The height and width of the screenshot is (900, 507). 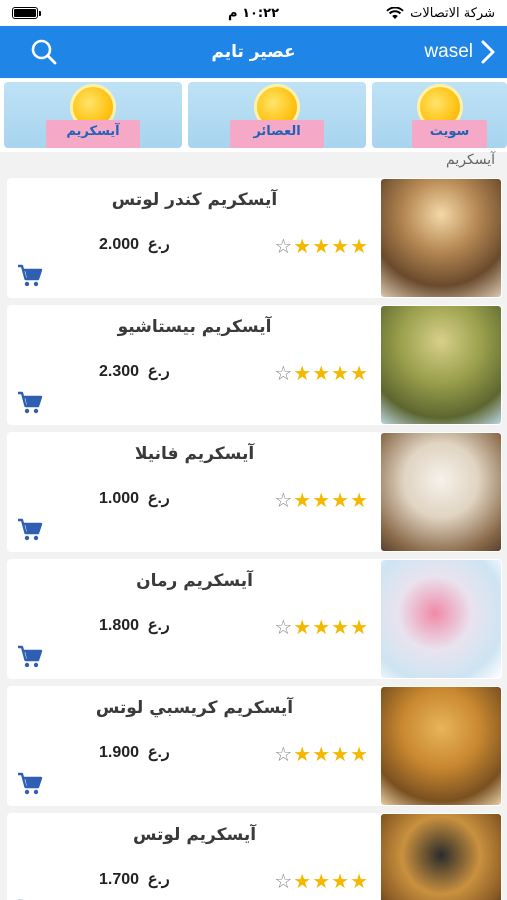 I want to click on product-name: آيسكريم كندر لوتس, so click(x=194, y=200).